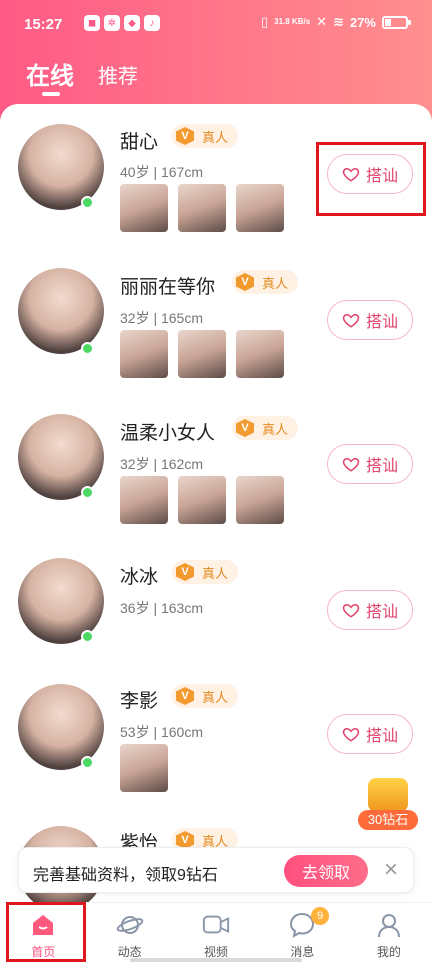 The height and width of the screenshot is (964, 432). What do you see at coordinates (362, 22) in the screenshot?
I see `battery-text: 27%` at bounding box center [362, 22].